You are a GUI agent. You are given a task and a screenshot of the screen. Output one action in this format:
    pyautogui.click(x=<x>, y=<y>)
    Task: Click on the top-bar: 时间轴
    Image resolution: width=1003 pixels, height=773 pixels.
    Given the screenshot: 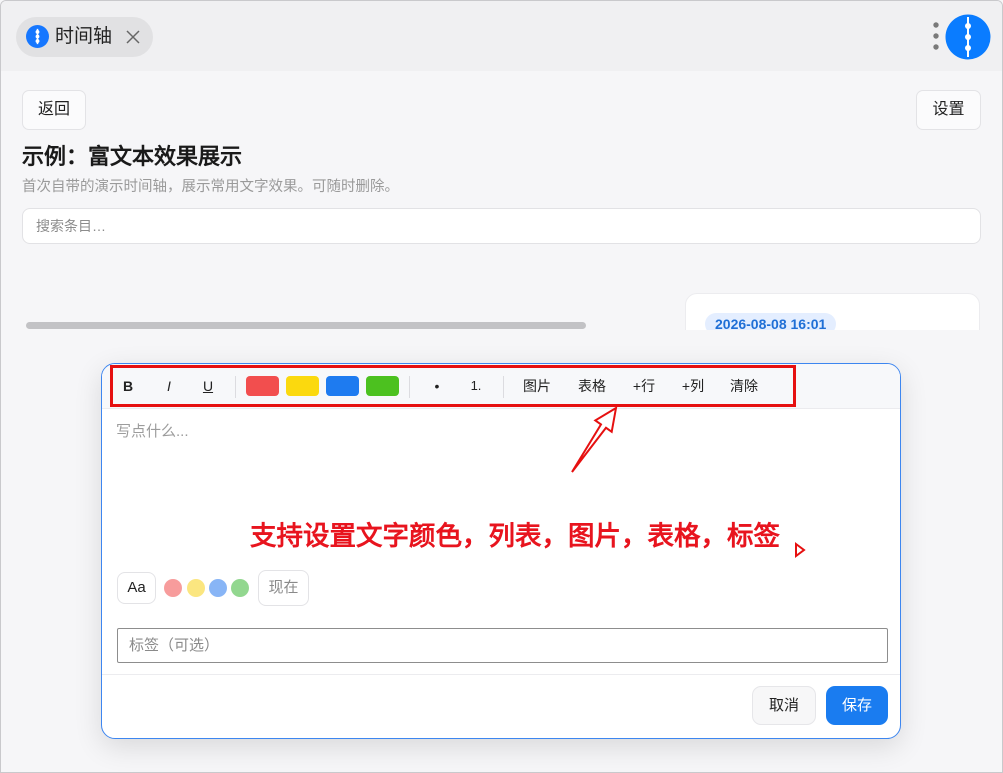 What is the action you would take?
    pyautogui.click(x=501, y=36)
    